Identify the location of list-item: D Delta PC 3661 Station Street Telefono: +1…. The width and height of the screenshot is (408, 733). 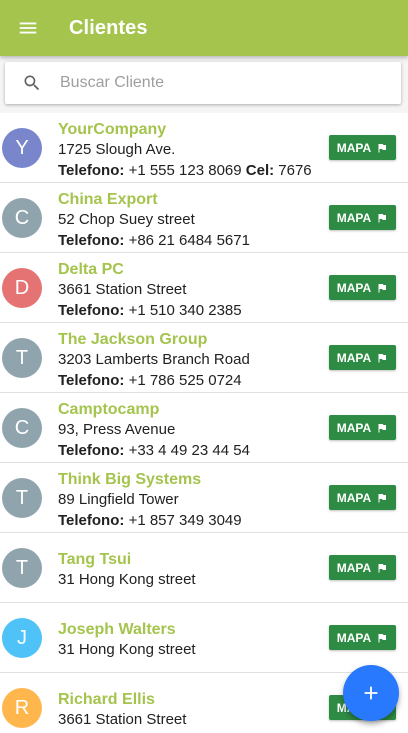
(204, 288).